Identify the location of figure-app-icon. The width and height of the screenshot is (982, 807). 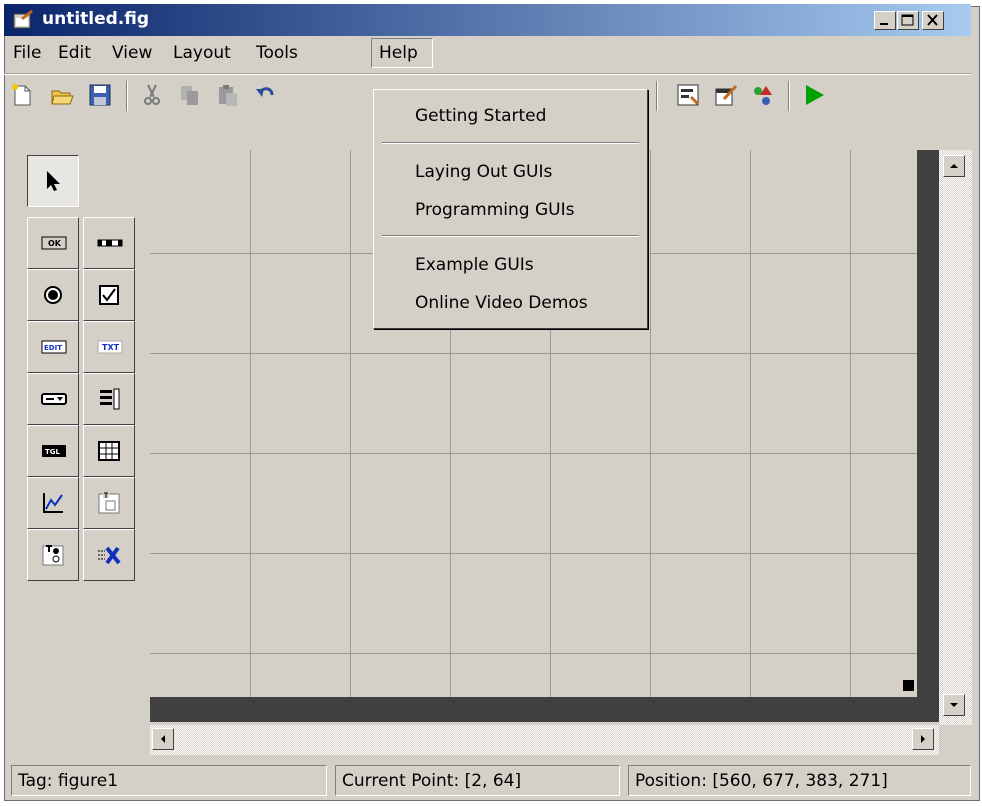
(23, 19).